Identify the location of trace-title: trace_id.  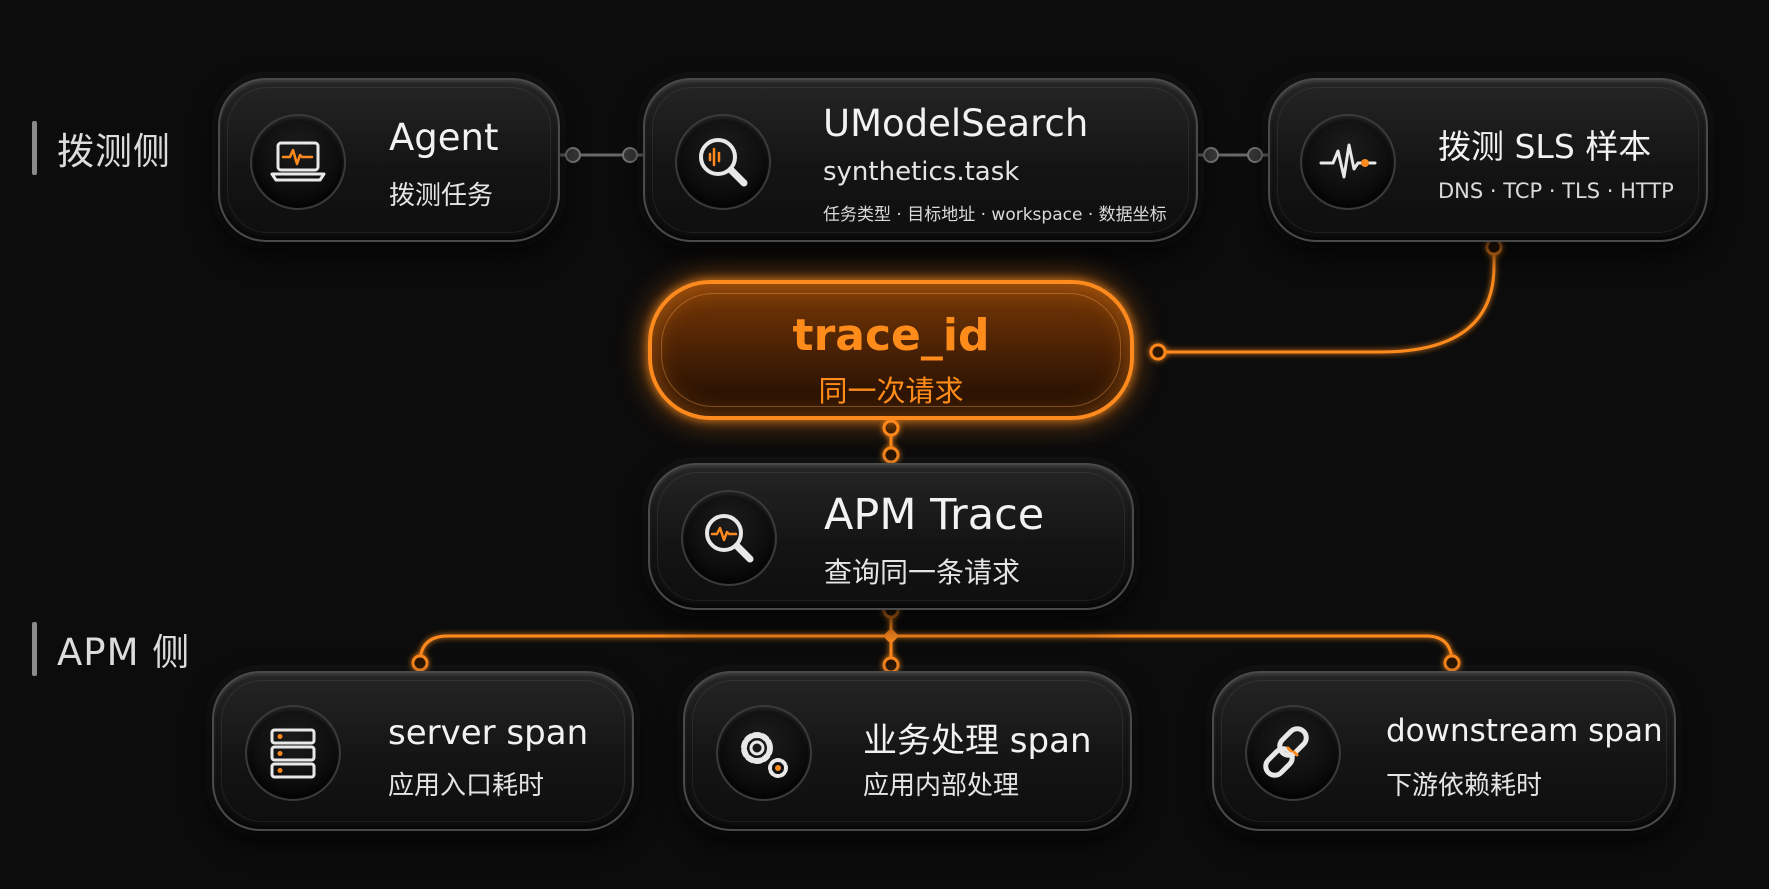
(891, 335).